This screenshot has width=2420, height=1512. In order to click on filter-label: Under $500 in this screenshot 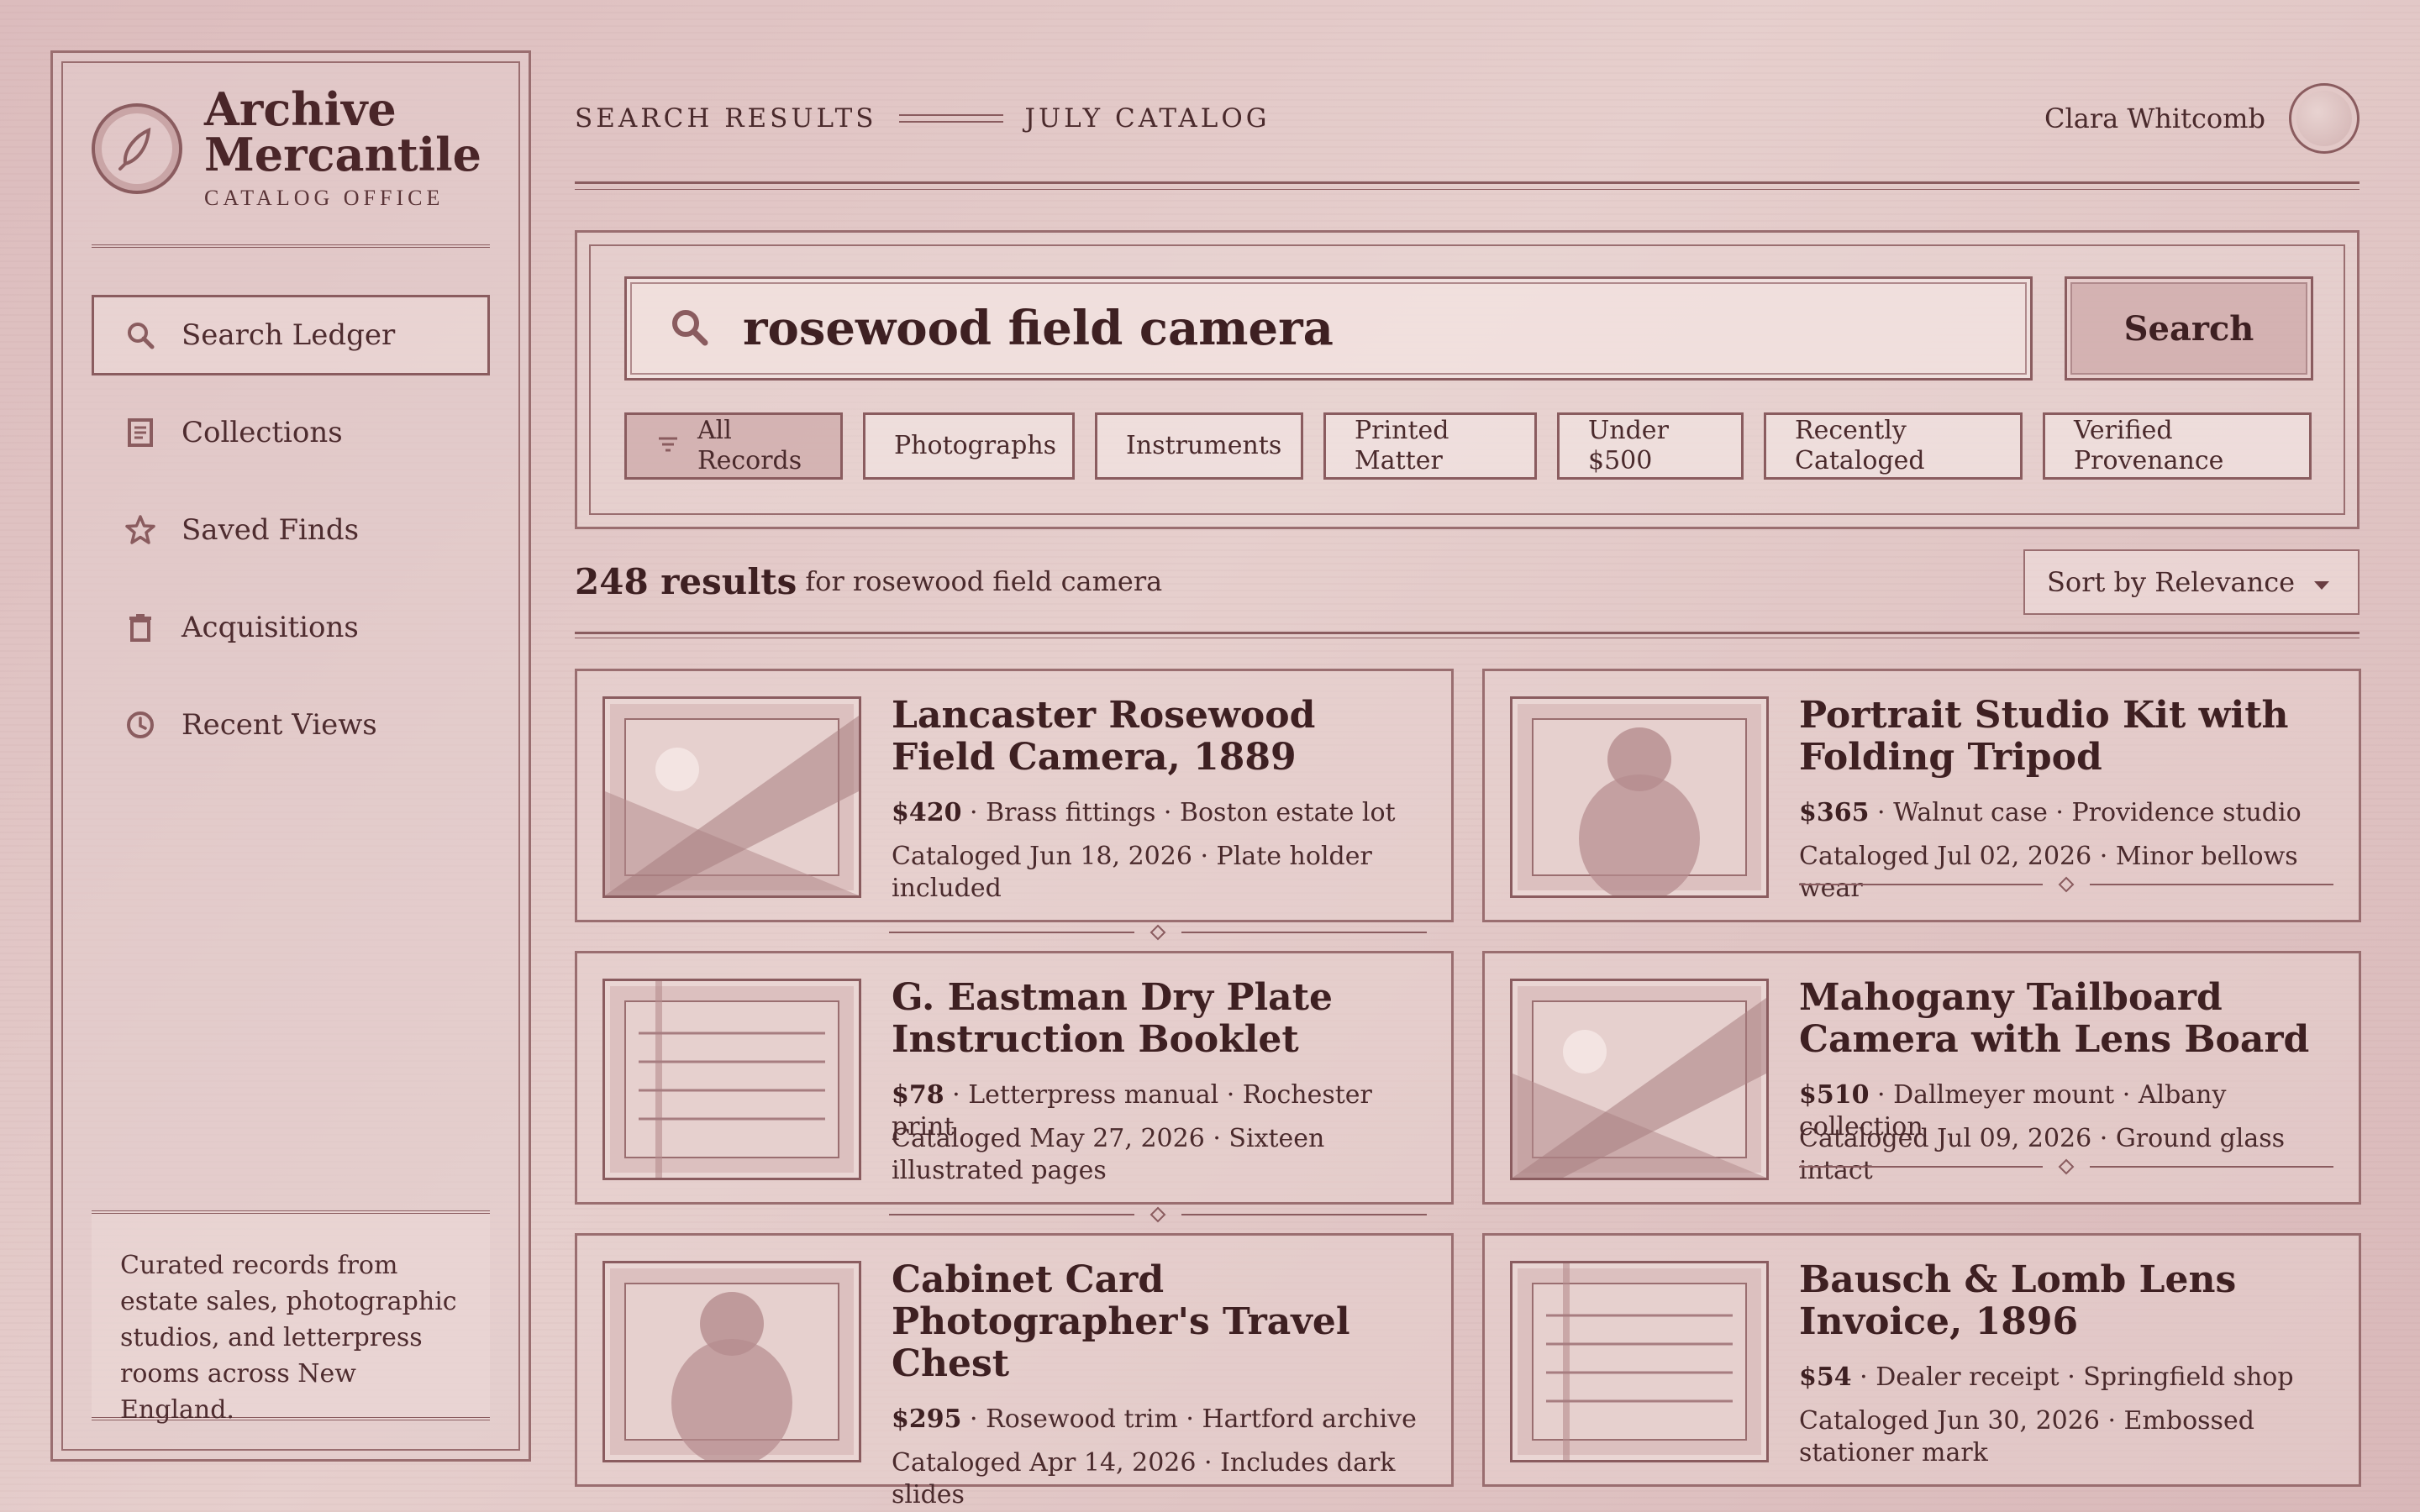, I will do `click(1628, 445)`.